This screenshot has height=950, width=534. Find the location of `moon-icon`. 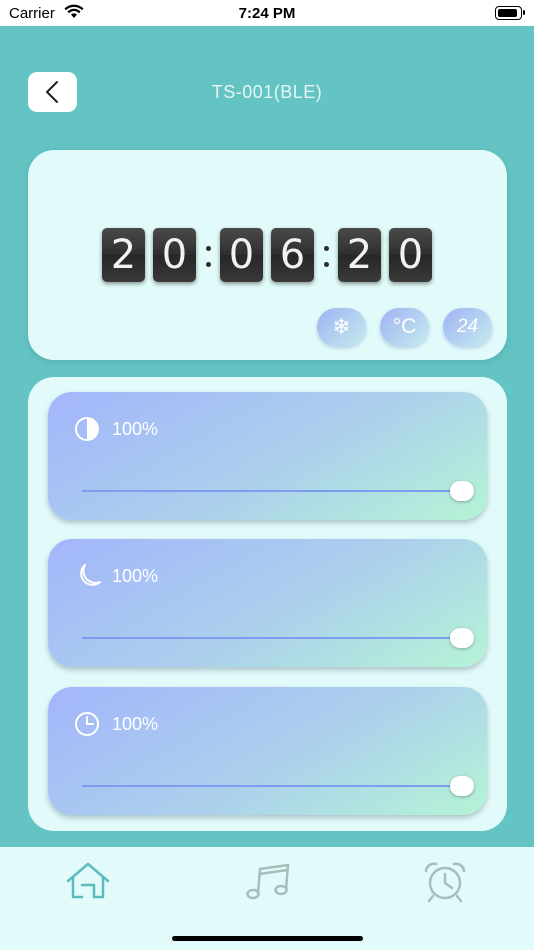

moon-icon is located at coordinates (88, 578).